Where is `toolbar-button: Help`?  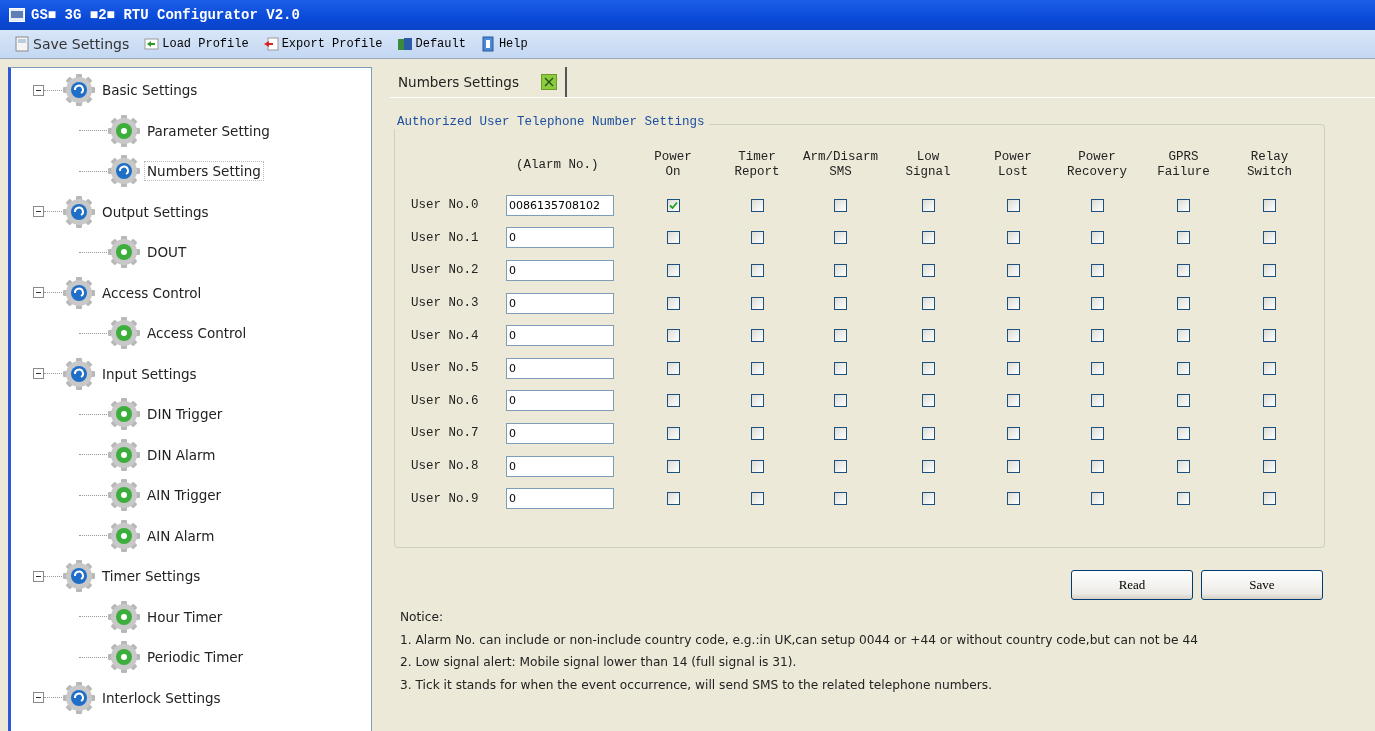
toolbar-button: Help is located at coordinates (503, 44).